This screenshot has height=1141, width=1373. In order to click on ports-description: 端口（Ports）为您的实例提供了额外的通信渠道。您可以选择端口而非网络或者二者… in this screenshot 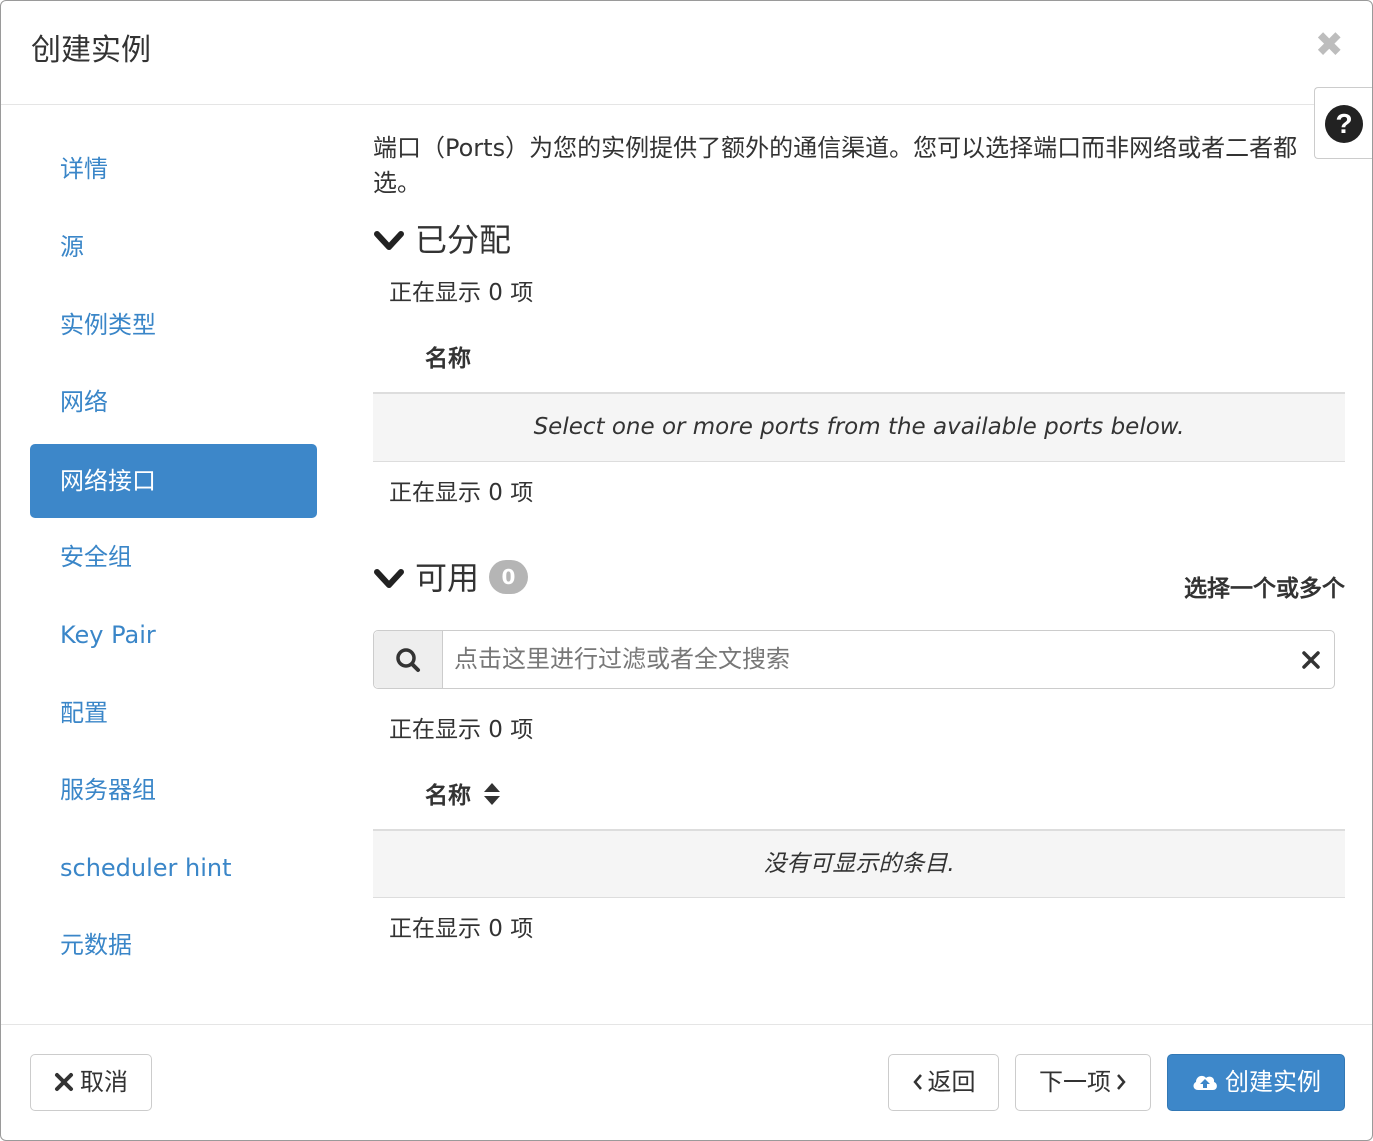, I will do `click(835, 165)`.